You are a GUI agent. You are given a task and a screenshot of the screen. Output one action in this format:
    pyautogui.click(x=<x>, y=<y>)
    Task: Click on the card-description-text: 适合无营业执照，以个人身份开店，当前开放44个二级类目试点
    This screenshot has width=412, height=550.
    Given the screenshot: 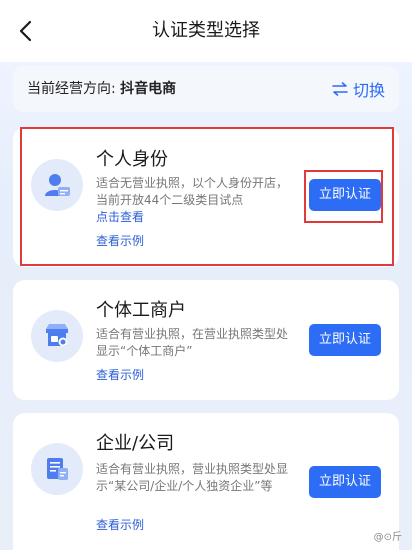 What is the action you would take?
    pyautogui.click(x=192, y=191)
    